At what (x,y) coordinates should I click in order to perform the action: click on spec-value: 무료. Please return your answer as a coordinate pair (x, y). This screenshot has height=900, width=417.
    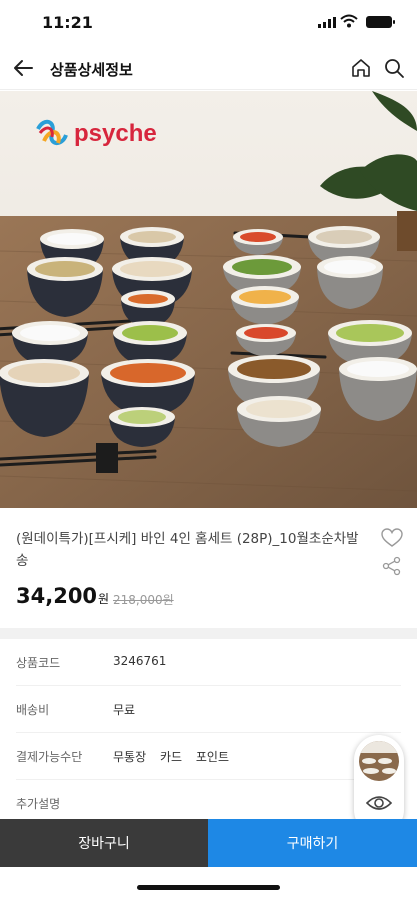
    Looking at the image, I should click on (124, 710).